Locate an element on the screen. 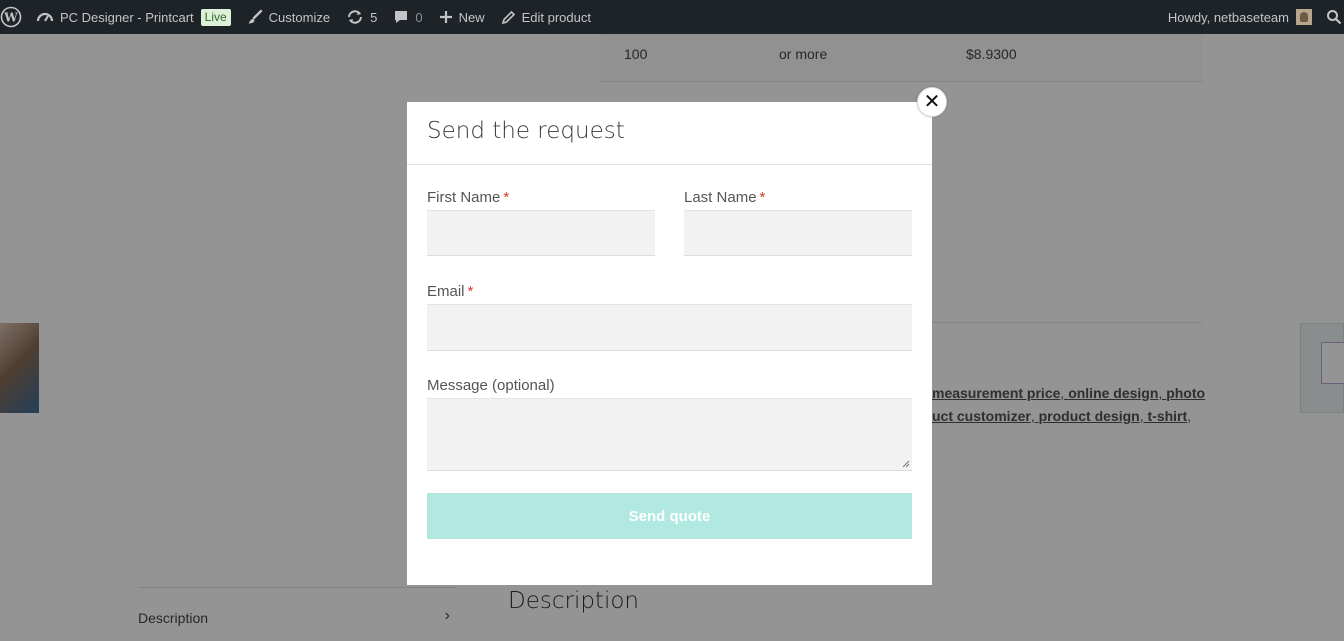 Image resolution: width=1344 pixels, height=641 pixels. plus-icon is located at coordinates (446, 17).